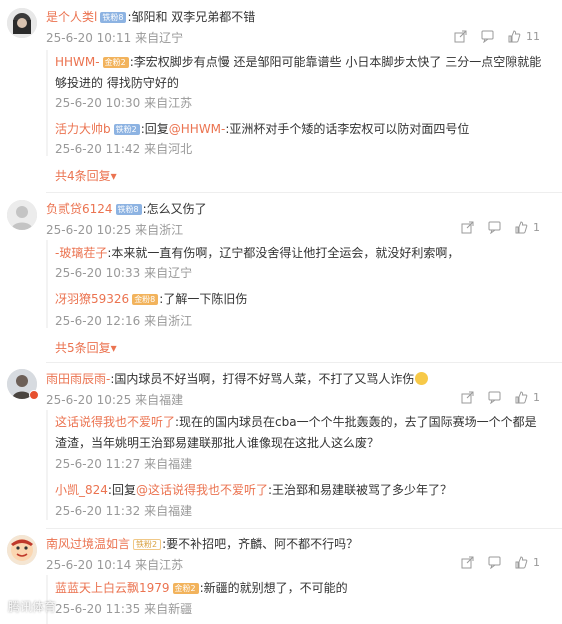  What do you see at coordinates (191, 17) in the screenshot?
I see `comment-text: :邹阳和 双李兄弟都不错` at bounding box center [191, 17].